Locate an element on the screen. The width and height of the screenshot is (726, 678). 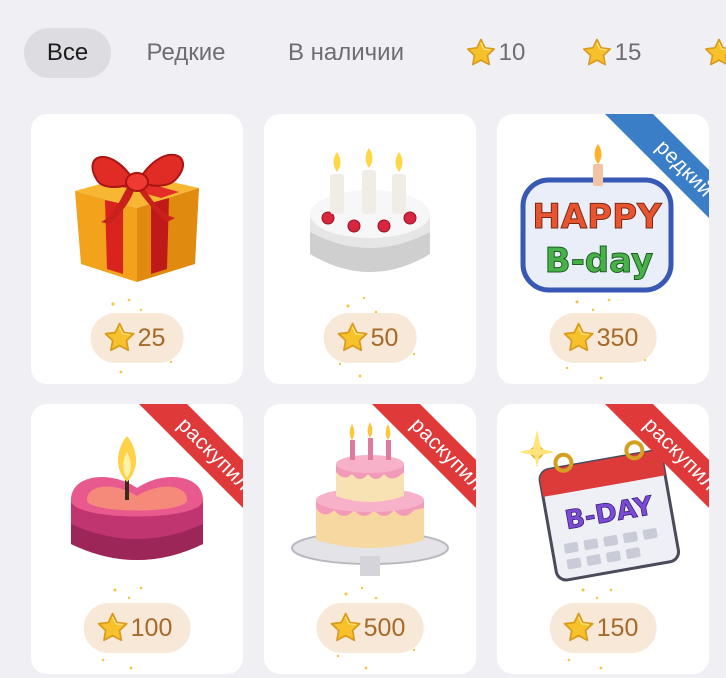
gift-card-tiered-cake: 500 раскупили is located at coordinates (370, 539).